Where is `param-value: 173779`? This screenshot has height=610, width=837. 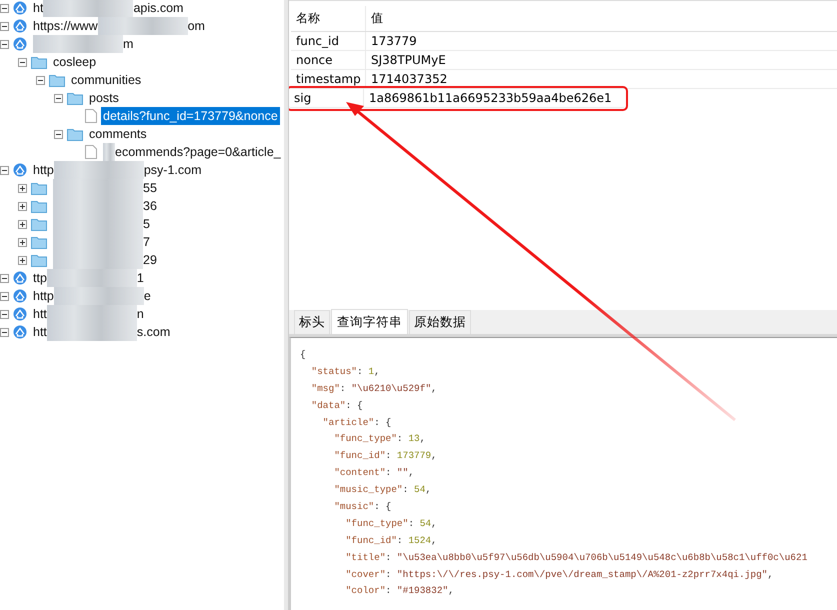 param-value: 173779 is located at coordinates (394, 41).